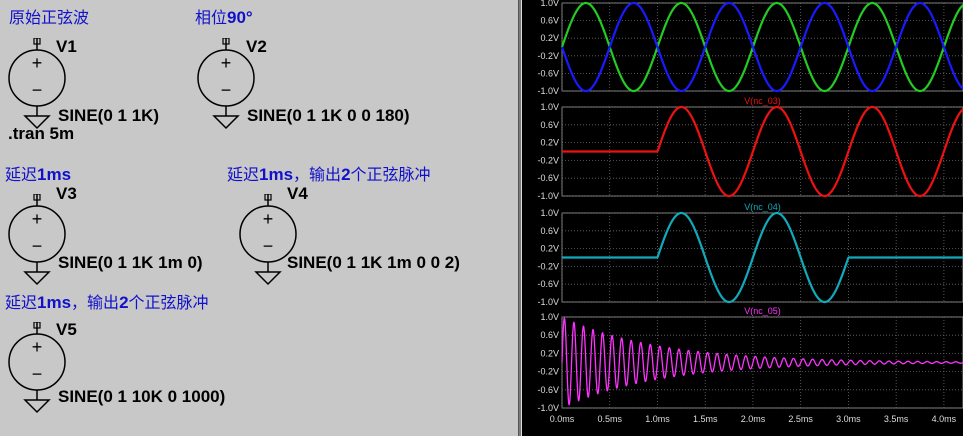 Image resolution: width=963 pixels, height=436 pixels. I want to click on source-name-v5: V5, so click(66, 329).